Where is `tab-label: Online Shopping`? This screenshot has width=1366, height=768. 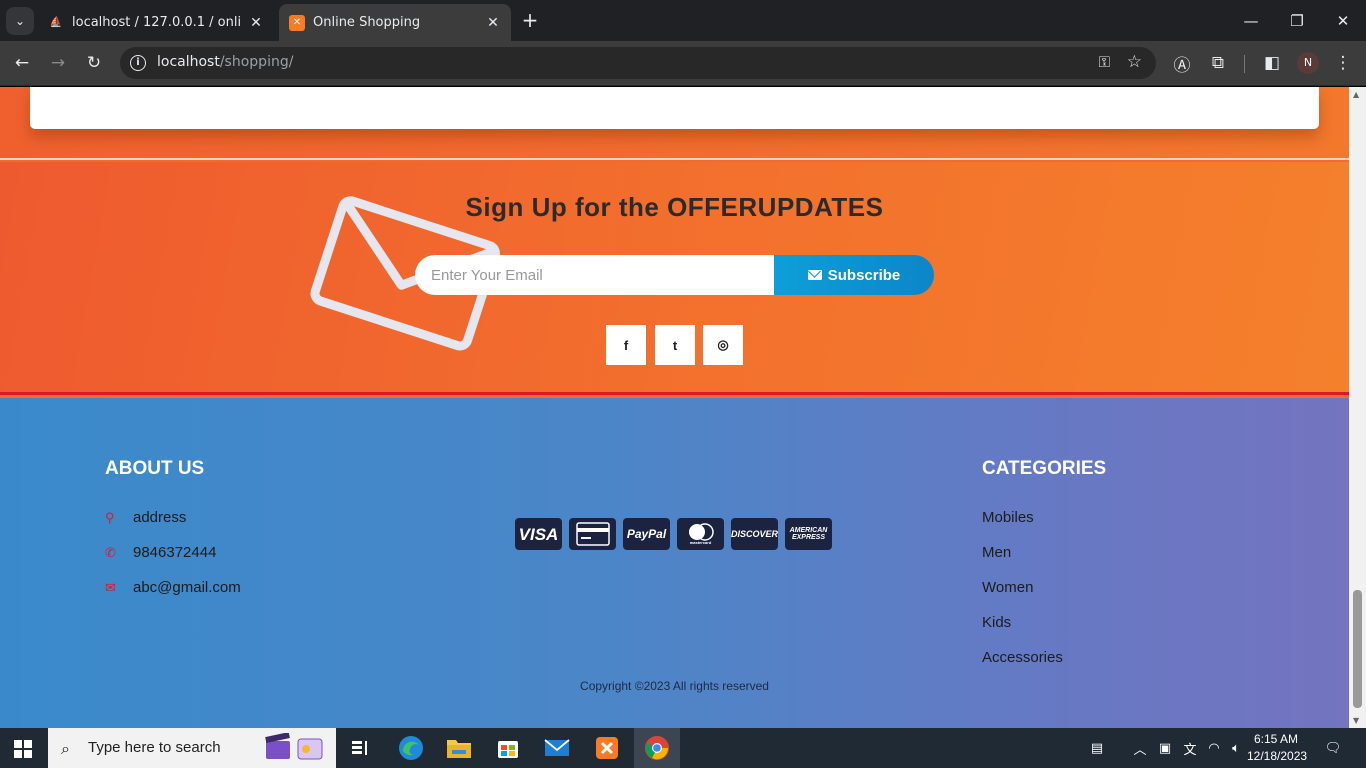
tab-label: Online Shopping is located at coordinates (367, 22).